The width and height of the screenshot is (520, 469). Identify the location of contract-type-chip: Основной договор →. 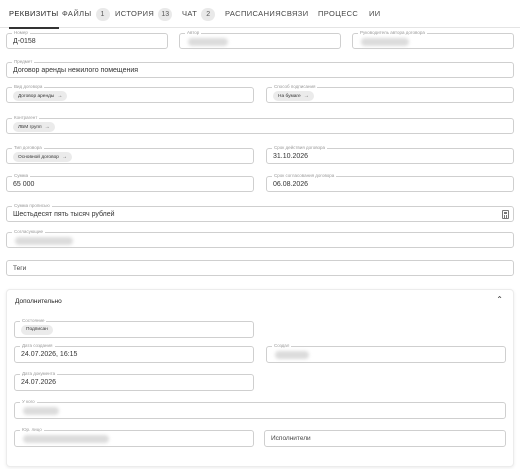
(42, 157).